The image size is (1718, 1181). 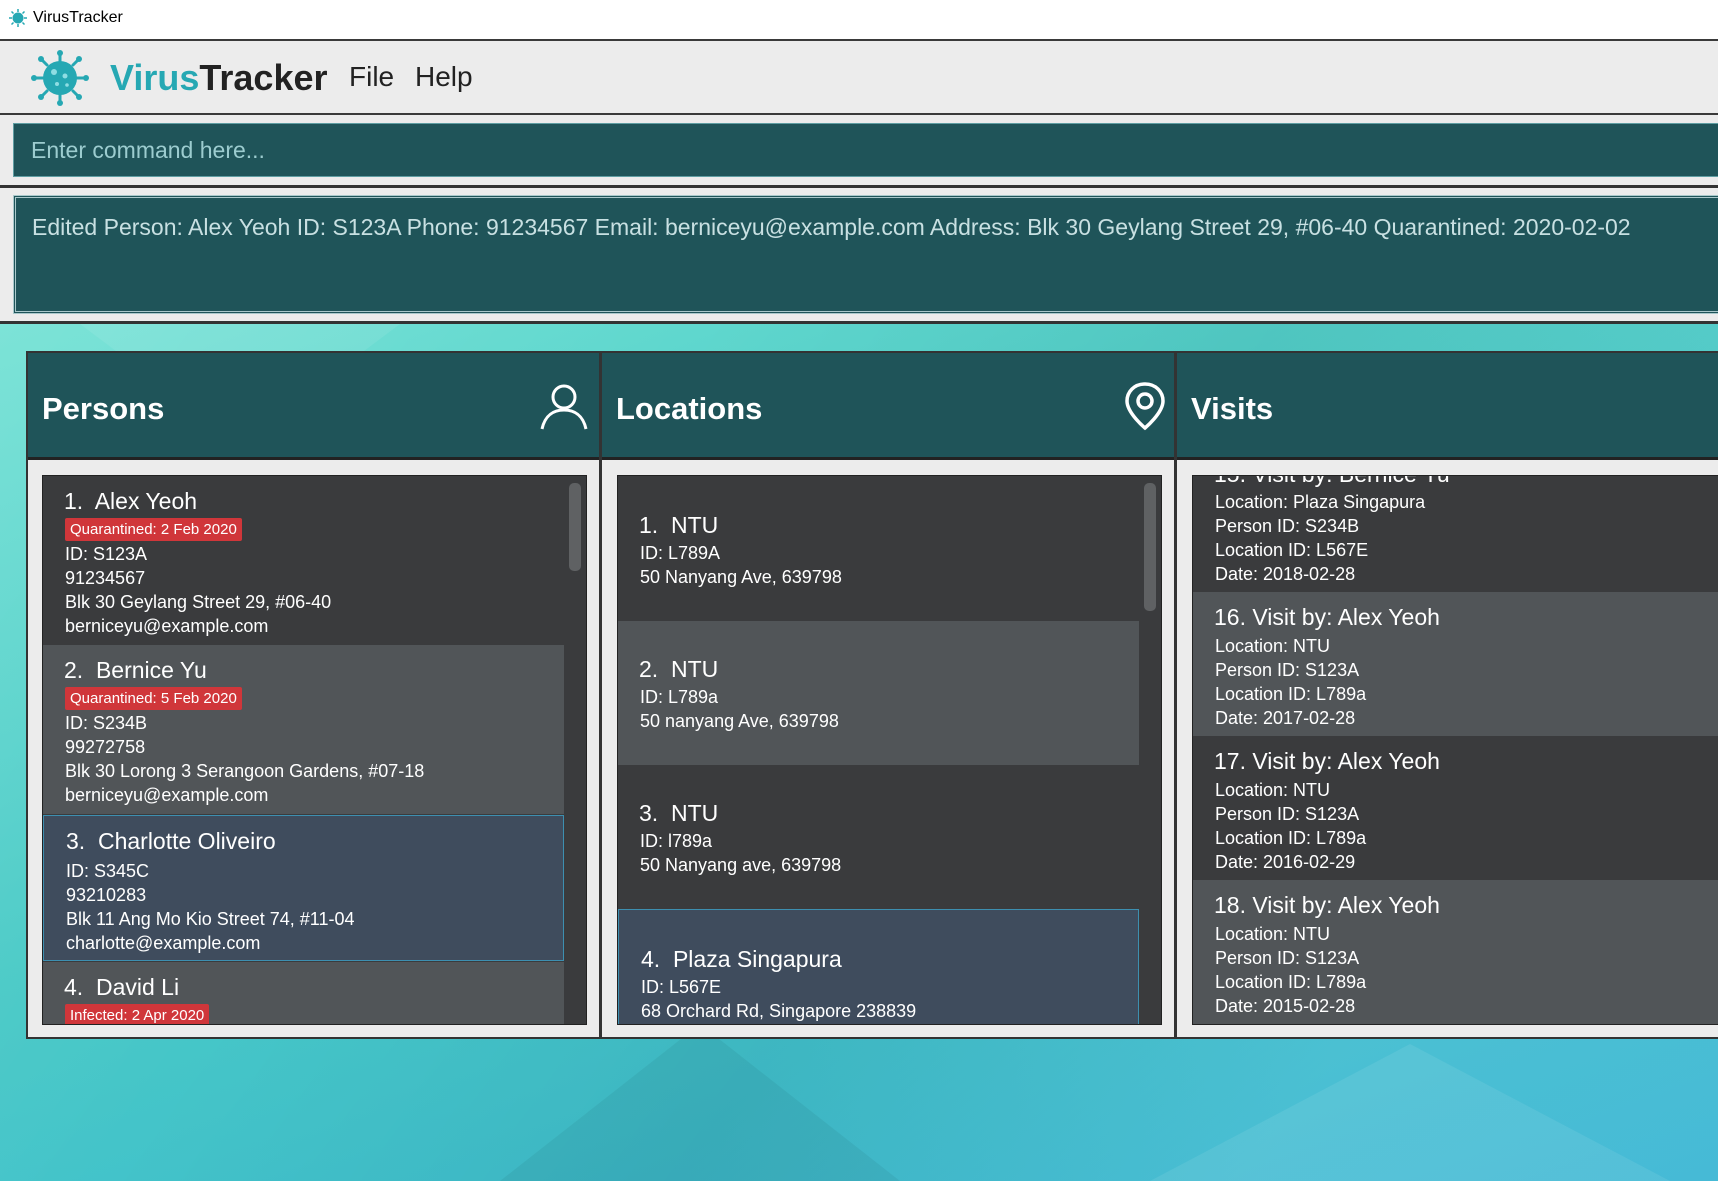 I want to click on brand-part1: Virus, so click(x=155, y=77).